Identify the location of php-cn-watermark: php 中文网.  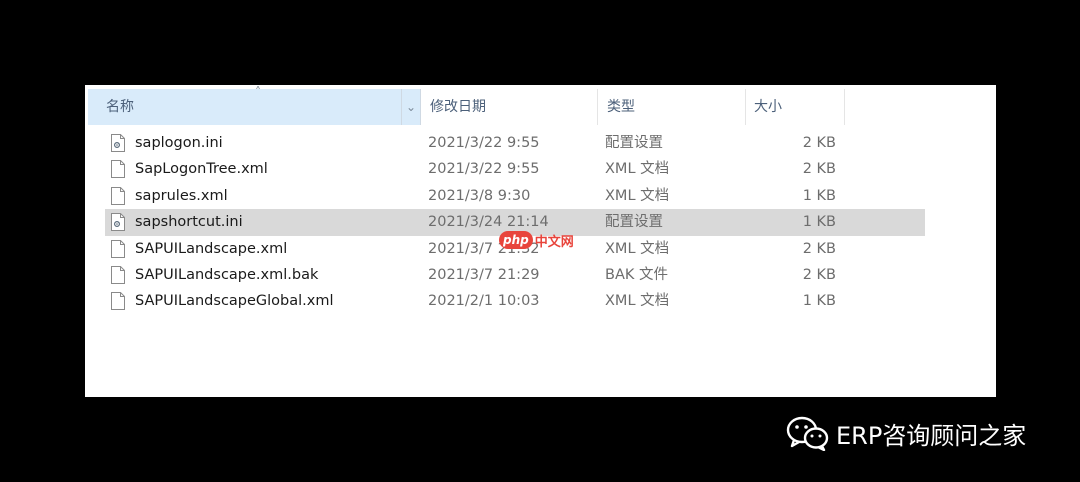
(536, 240).